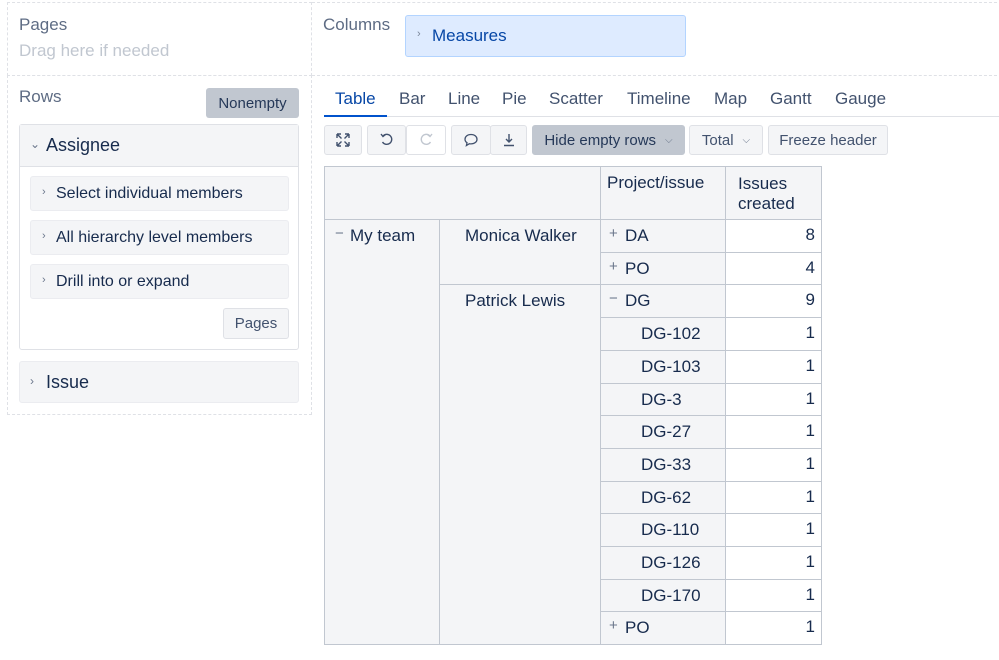  Describe the element at coordinates (666, 464) in the screenshot. I see `row-label: DG-33` at that location.